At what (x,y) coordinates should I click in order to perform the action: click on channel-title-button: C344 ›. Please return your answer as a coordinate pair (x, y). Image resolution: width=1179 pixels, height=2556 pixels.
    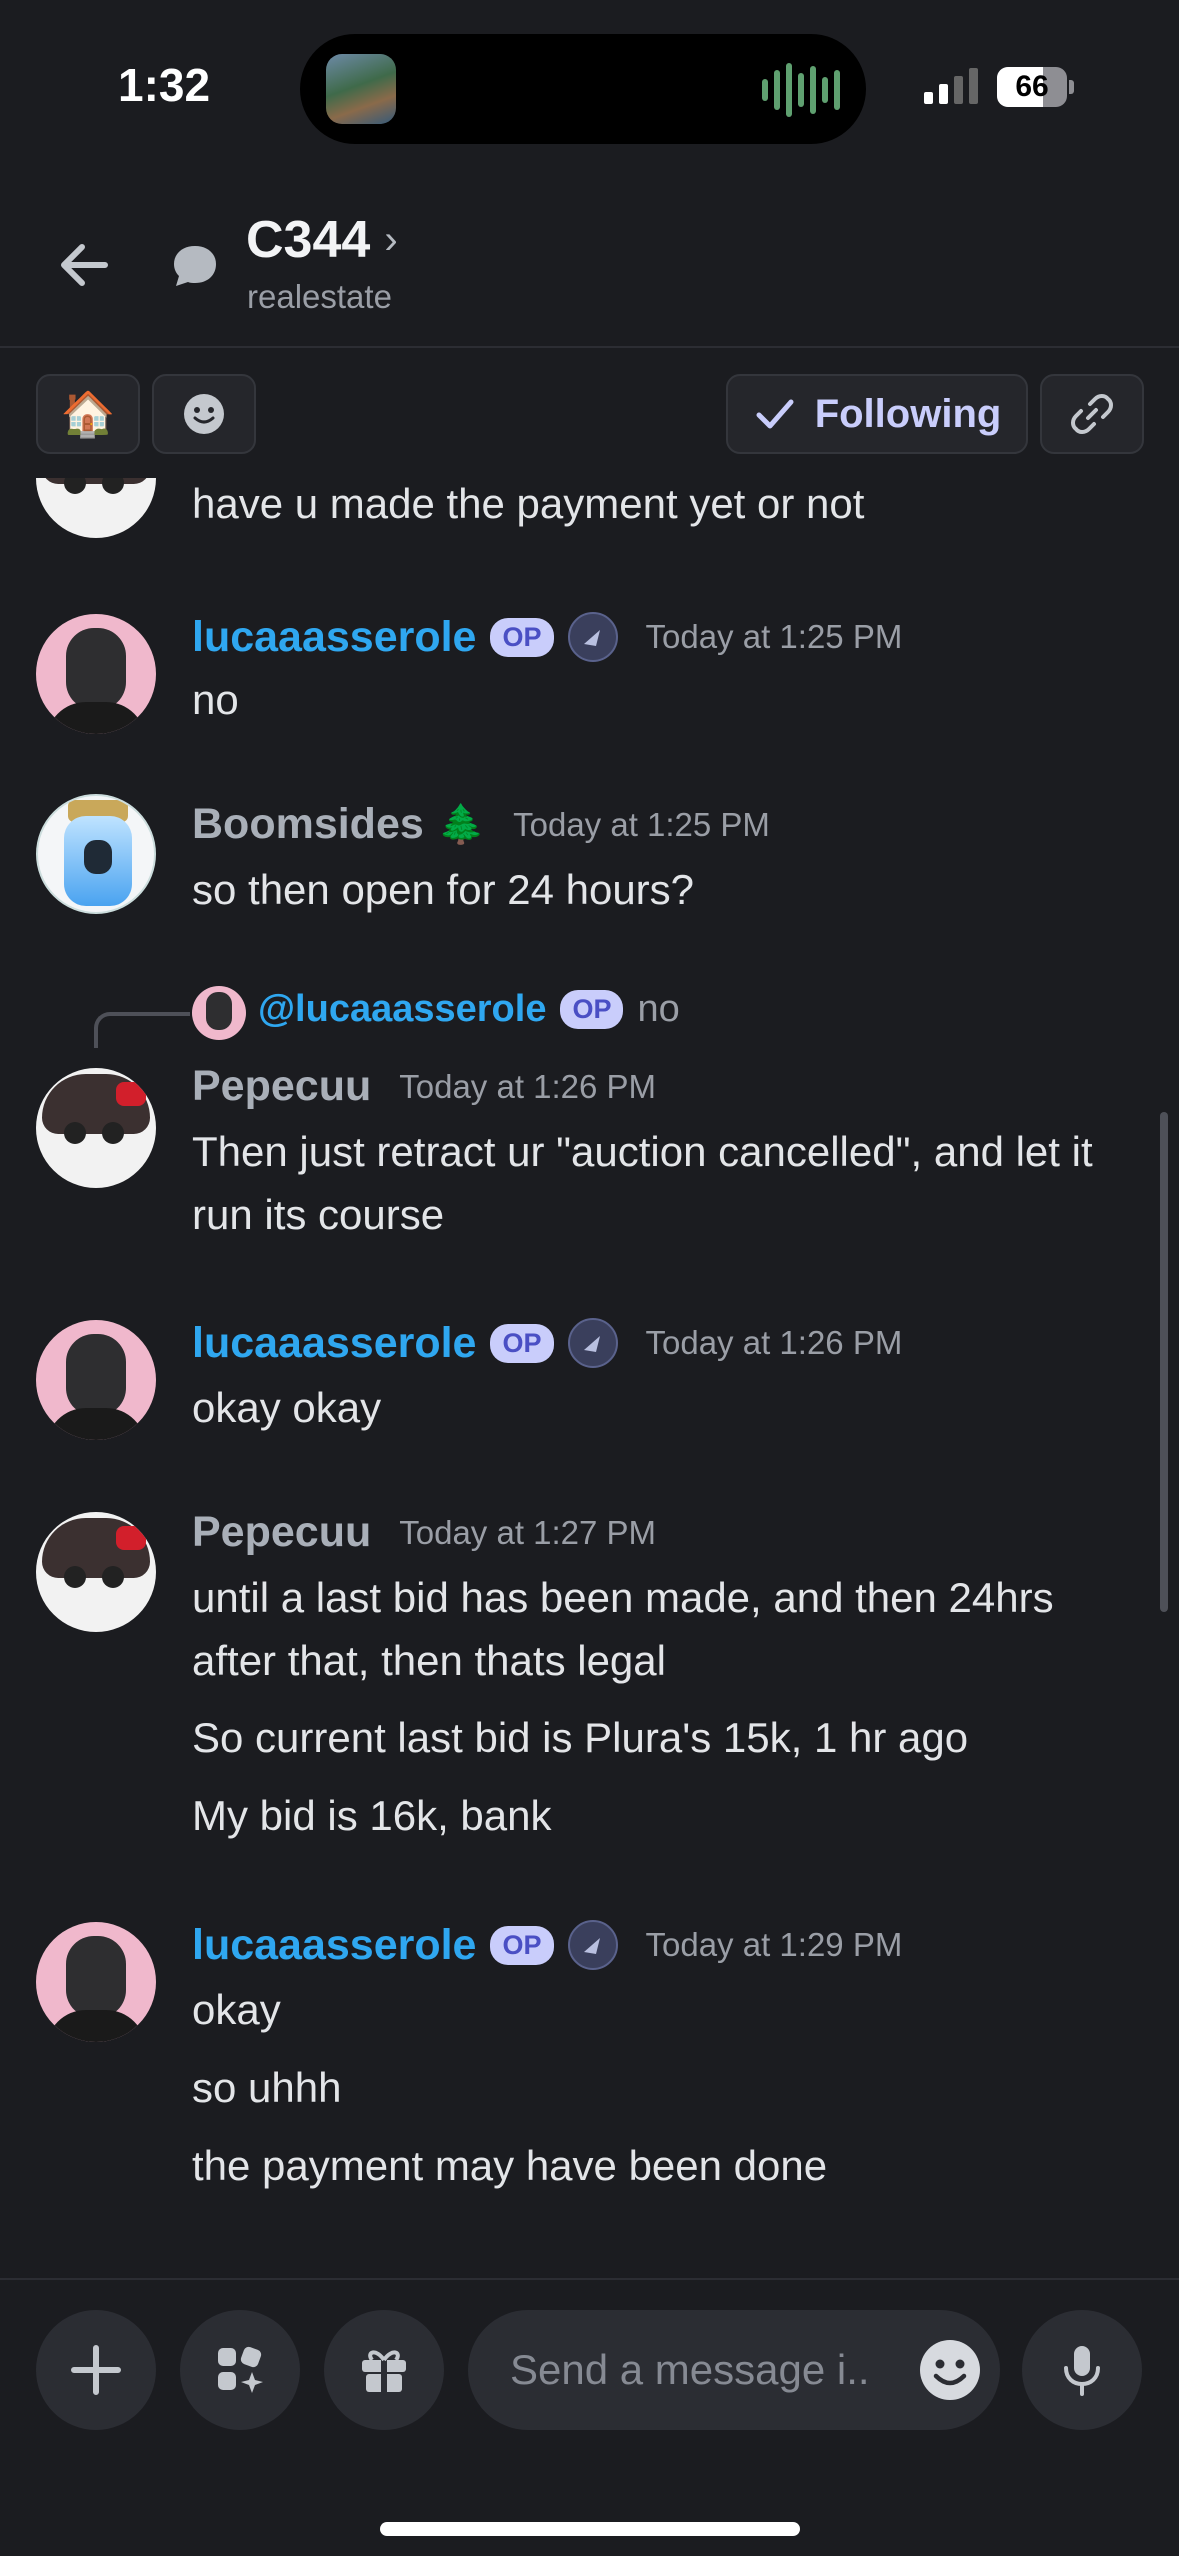
    Looking at the image, I should click on (322, 240).